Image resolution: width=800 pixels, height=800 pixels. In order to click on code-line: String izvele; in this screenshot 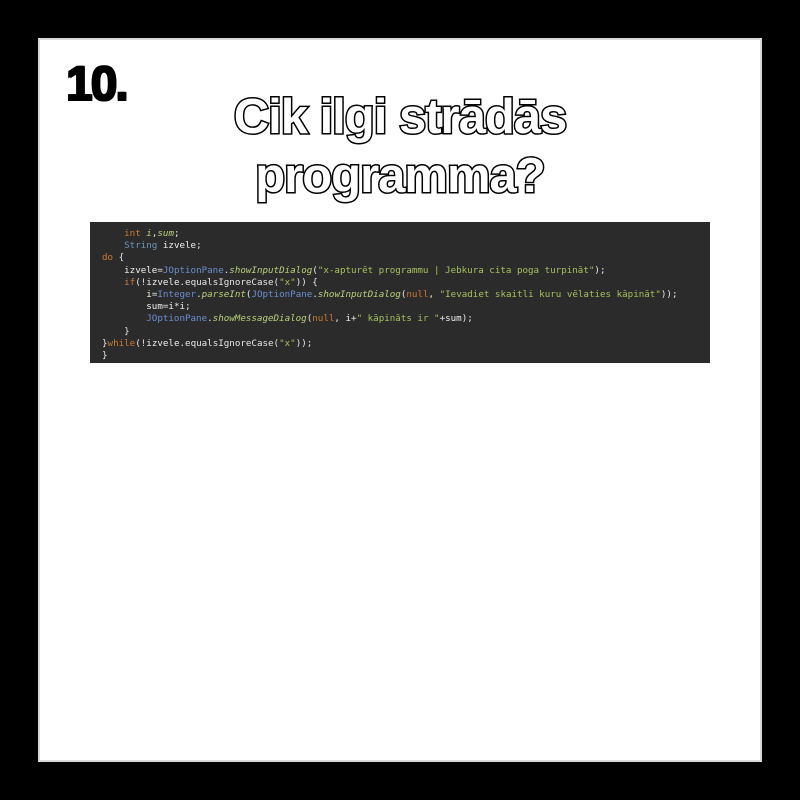, I will do `click(163, 246)`.